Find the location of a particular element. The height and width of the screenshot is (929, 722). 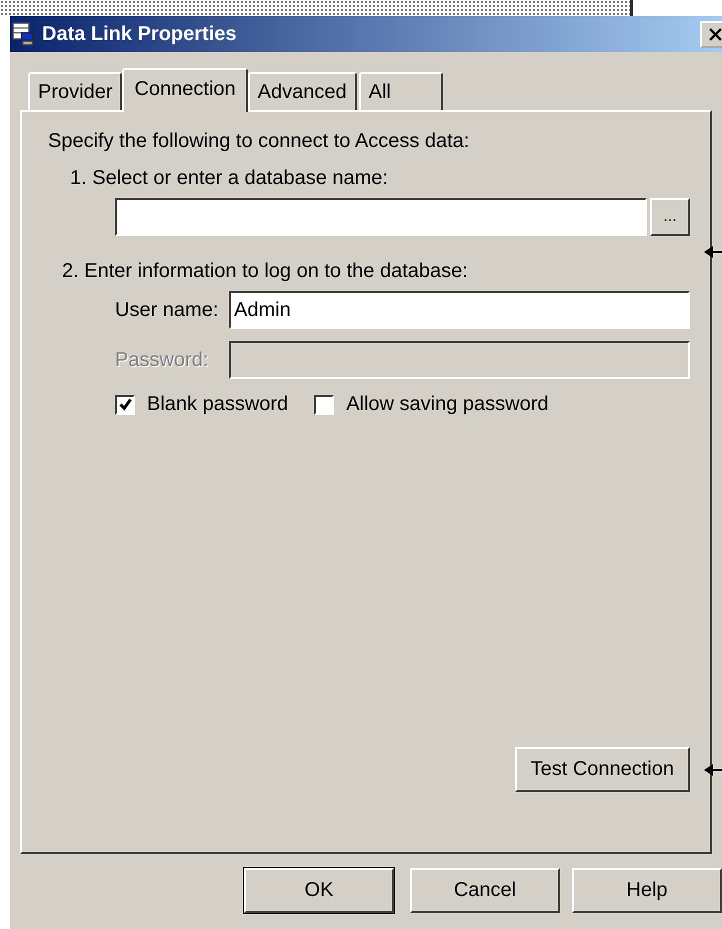

text-field: Admin is located at coordinates (459, 310).